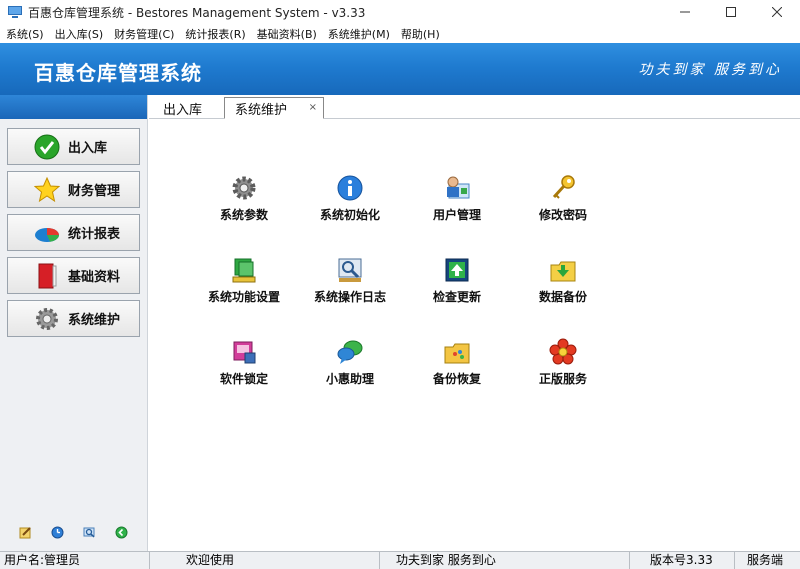 The width and height of the screenshot is (800, 569). Describe the element at coordinates (286, 34) in the screenshot. I see `menu-basic-data: 基础资料(B)` at that location.